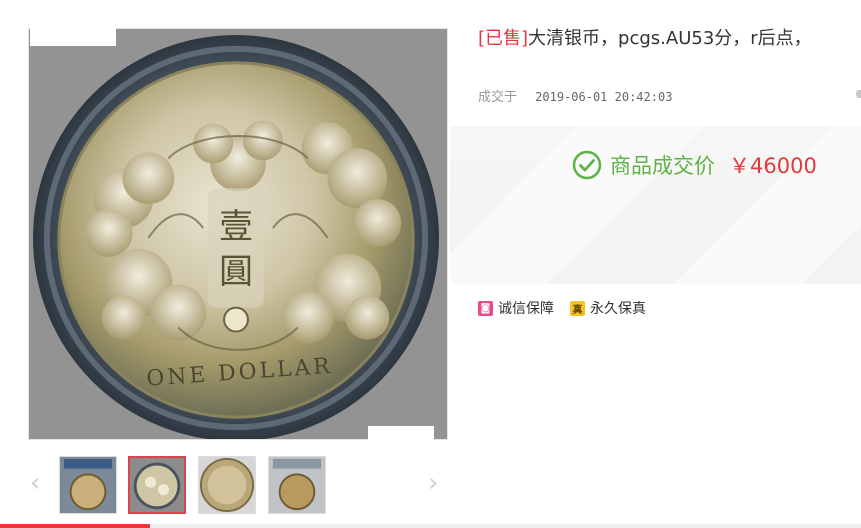 Image resolution: width=861 pixels, height=528 pixels. Describe the element at coordinates (670, 38) in the screenshot. I see `product-title-text: 大清银币，pcgs.AU53分，r后点，` at that location.